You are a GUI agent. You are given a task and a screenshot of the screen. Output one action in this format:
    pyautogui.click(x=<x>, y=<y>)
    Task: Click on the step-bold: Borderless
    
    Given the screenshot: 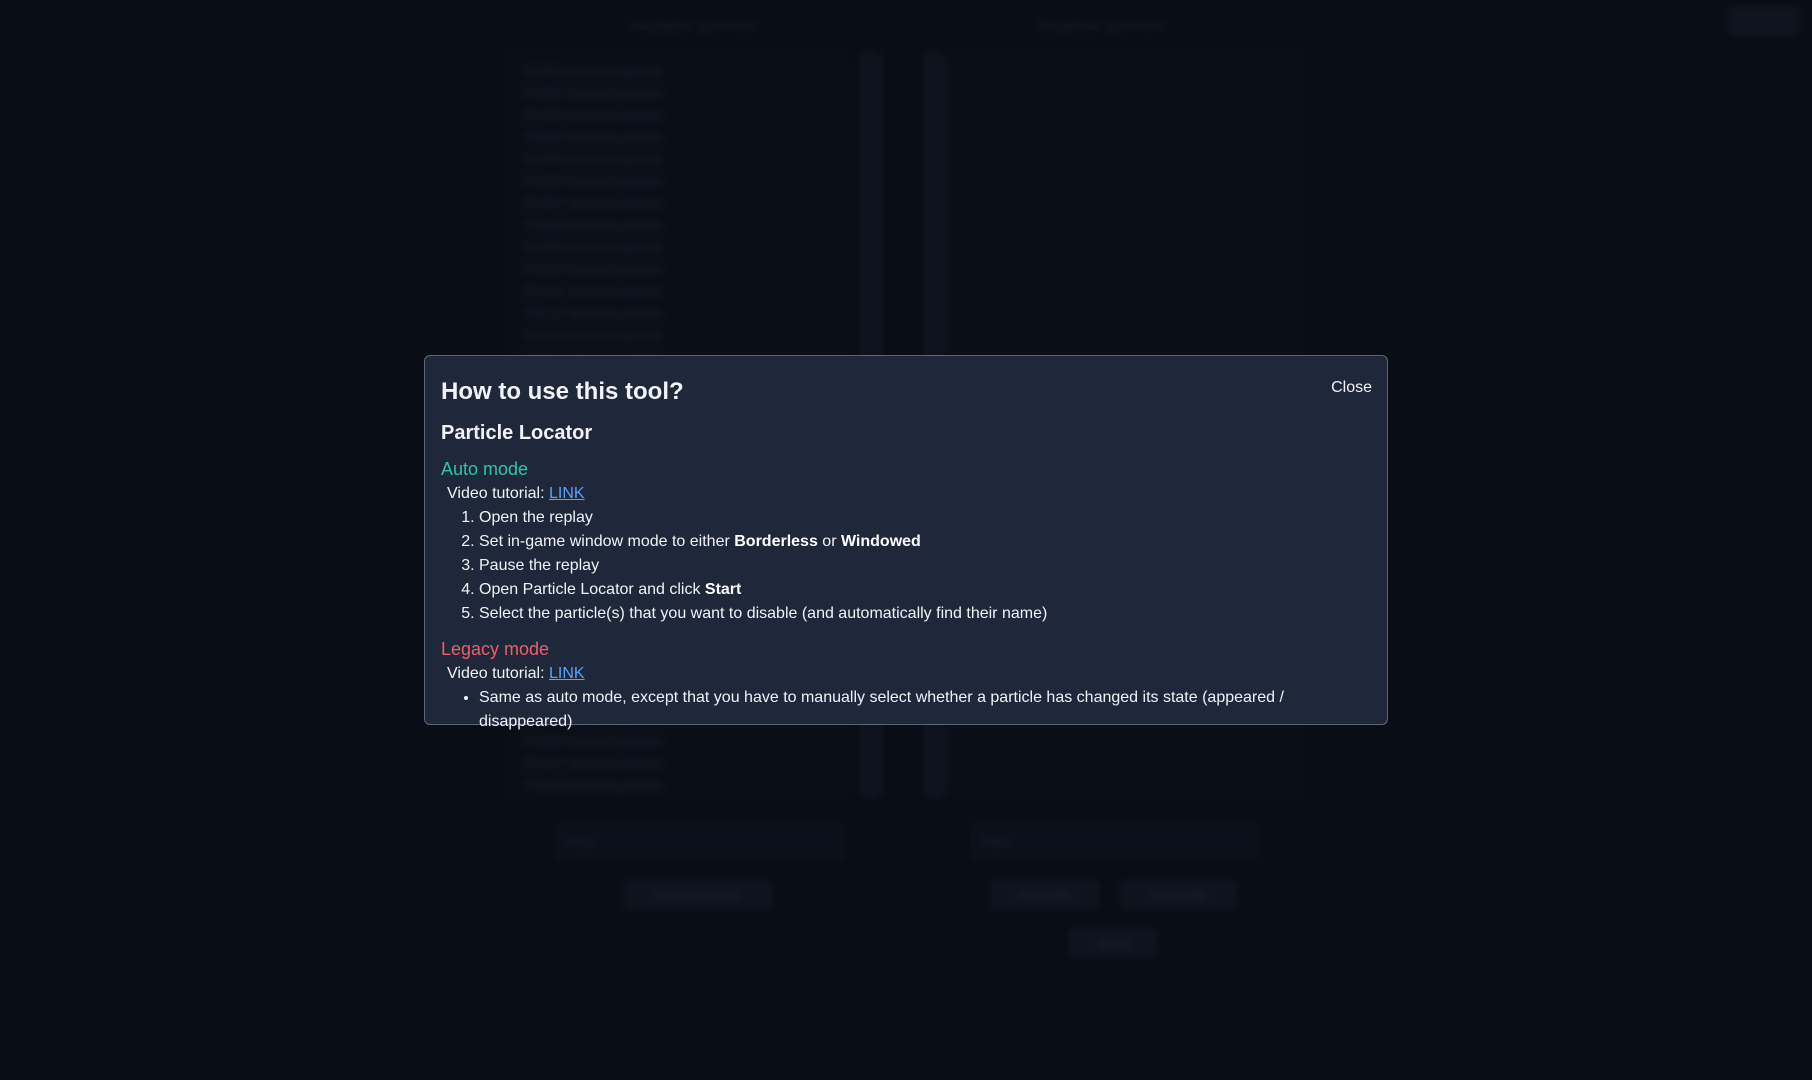 What is the action you would take?
    pyautogui.click(x=776, y=541)
    